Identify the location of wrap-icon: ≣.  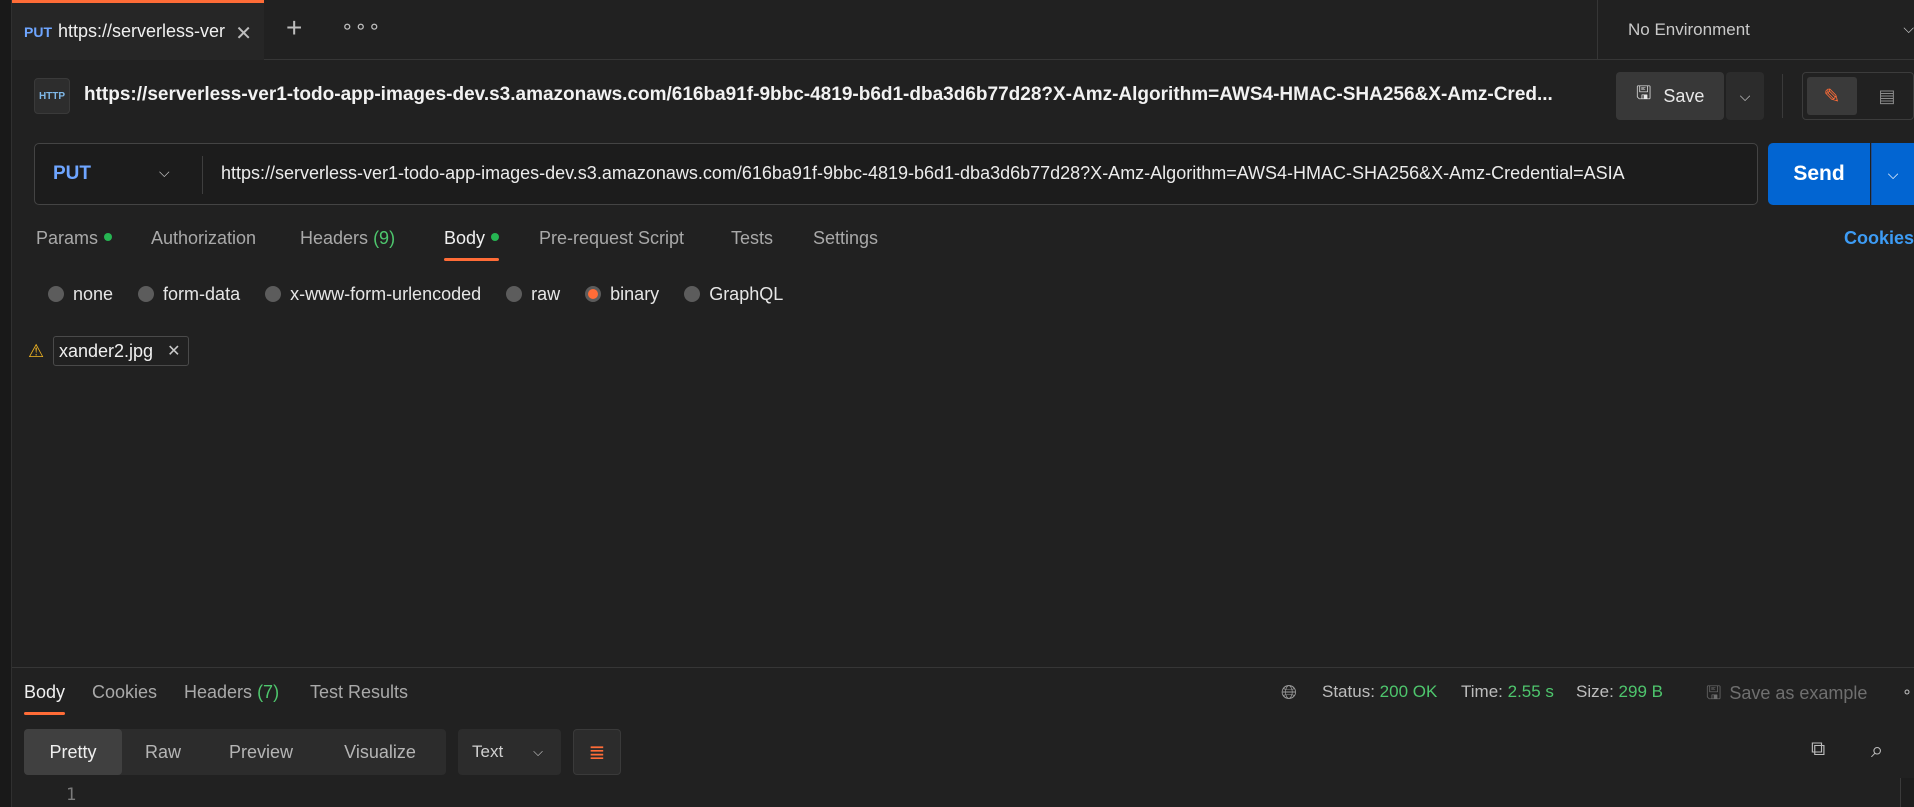
(597, 752).